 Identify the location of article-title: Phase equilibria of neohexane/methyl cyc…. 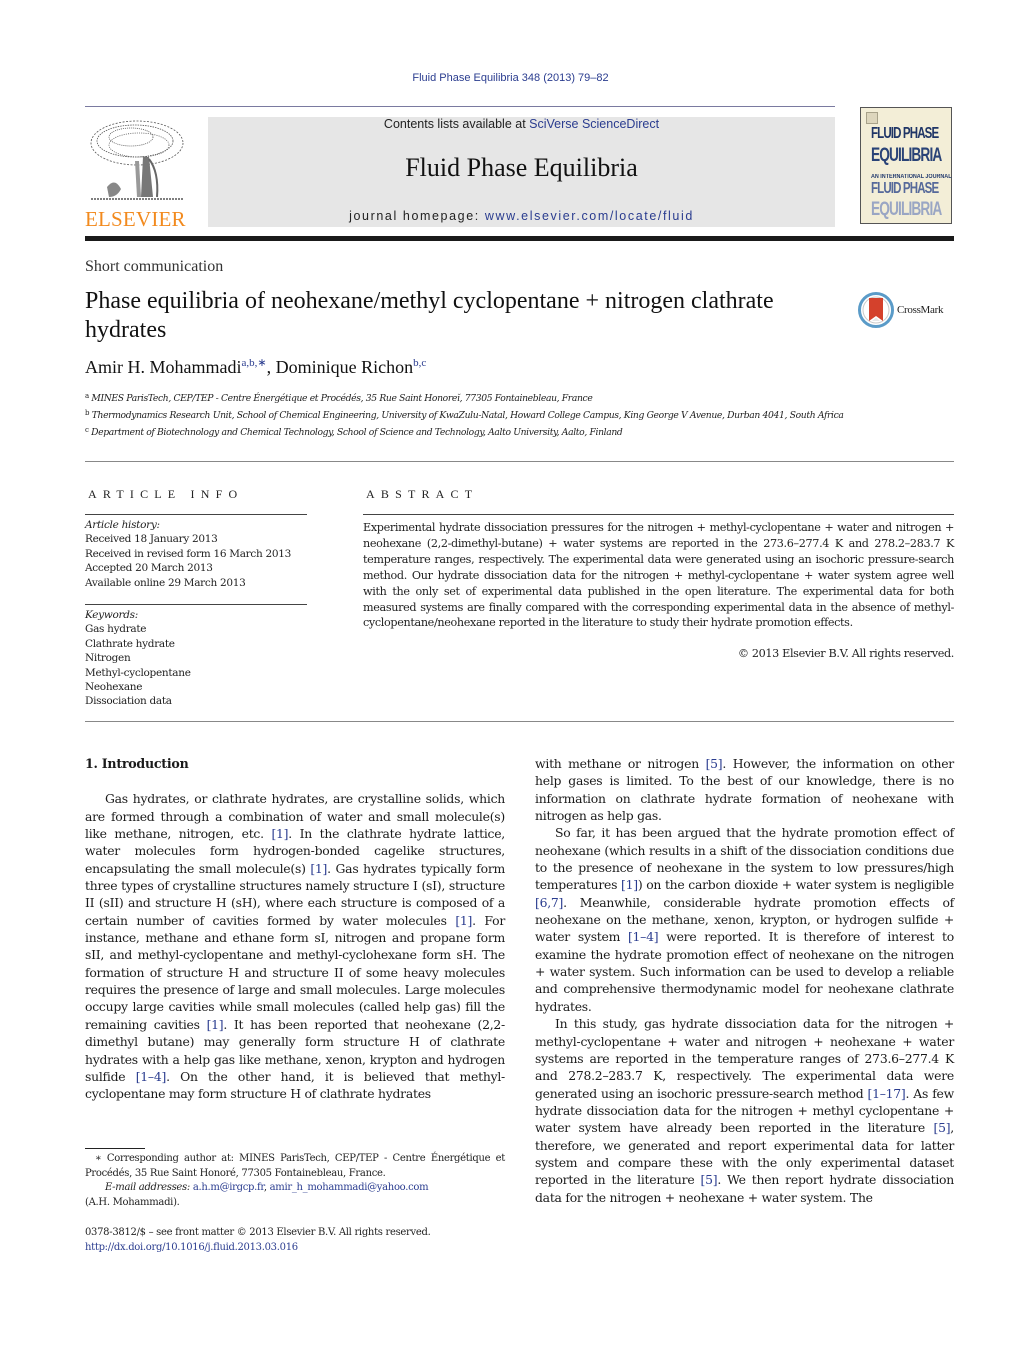
(429, 315).